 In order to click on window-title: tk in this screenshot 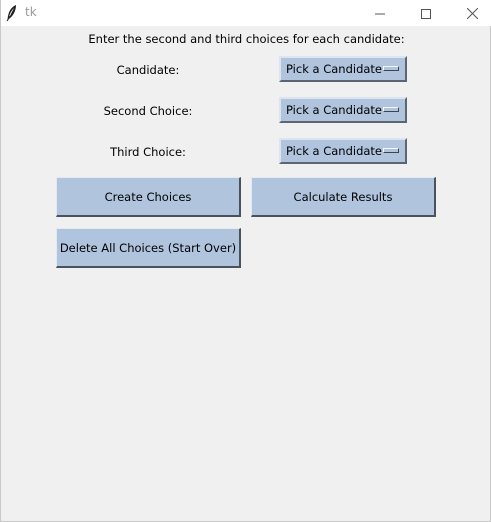, I will do `click(31, 12)`.